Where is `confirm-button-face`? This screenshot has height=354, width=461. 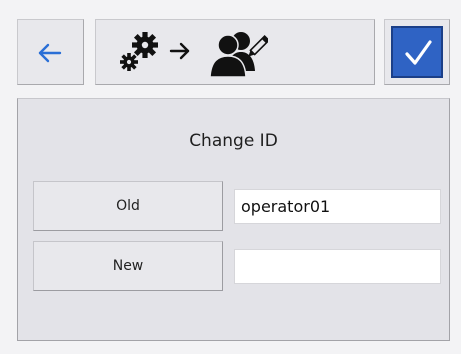 confirm-button-face is located at coordinates (417, 52).